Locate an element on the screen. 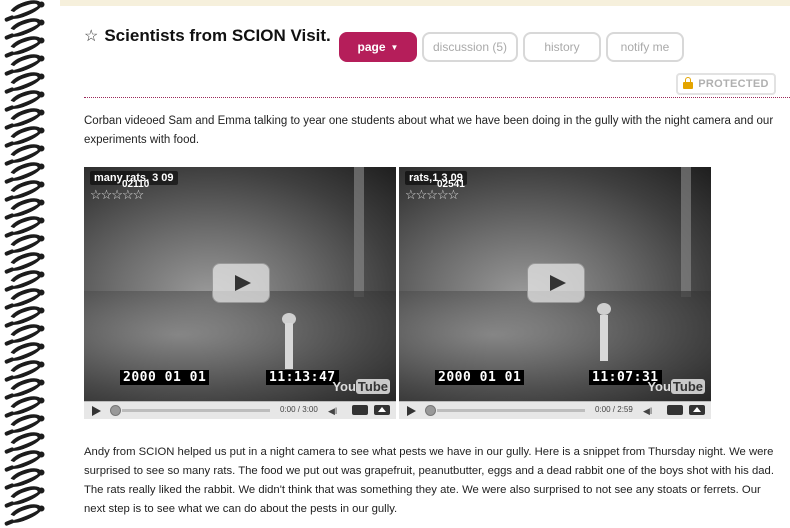 The image size is (790, 528). tab-page-label: page is located at coordinates (371, 47).